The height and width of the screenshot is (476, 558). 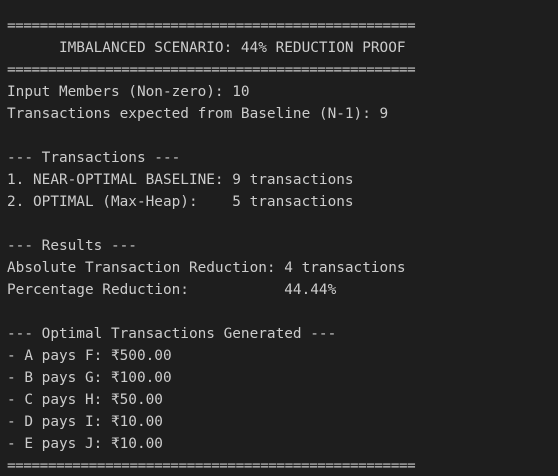 What do you see at coordinates (89, 378) in the screenshot?
I see `payment-line: - B pays G: ₹100.00` at bounding box center [89, 378].